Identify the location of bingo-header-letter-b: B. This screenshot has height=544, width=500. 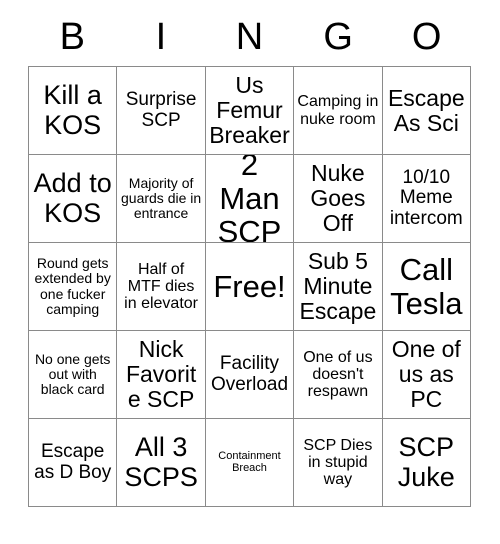
(72, 37).